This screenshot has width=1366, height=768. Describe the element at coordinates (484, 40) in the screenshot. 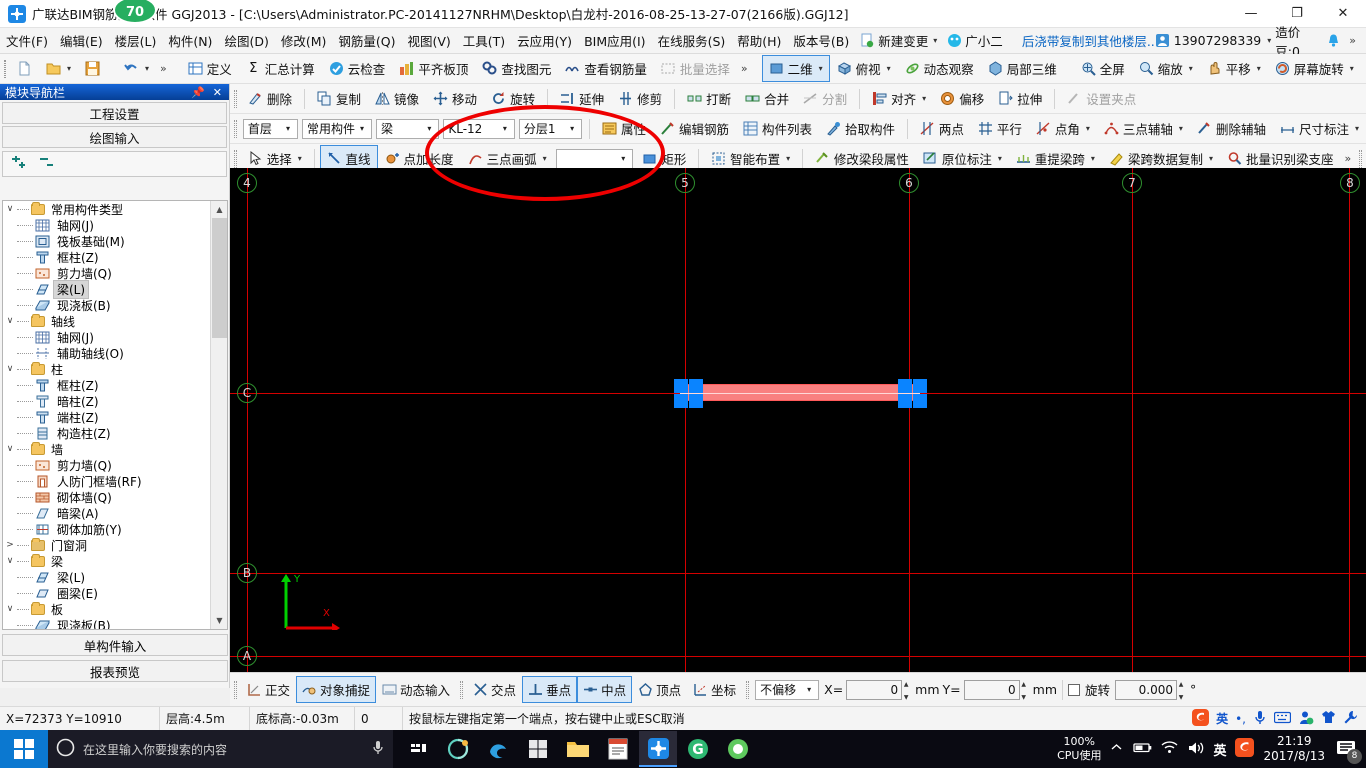

I see `menu-tools: 工具(T)` at that location.